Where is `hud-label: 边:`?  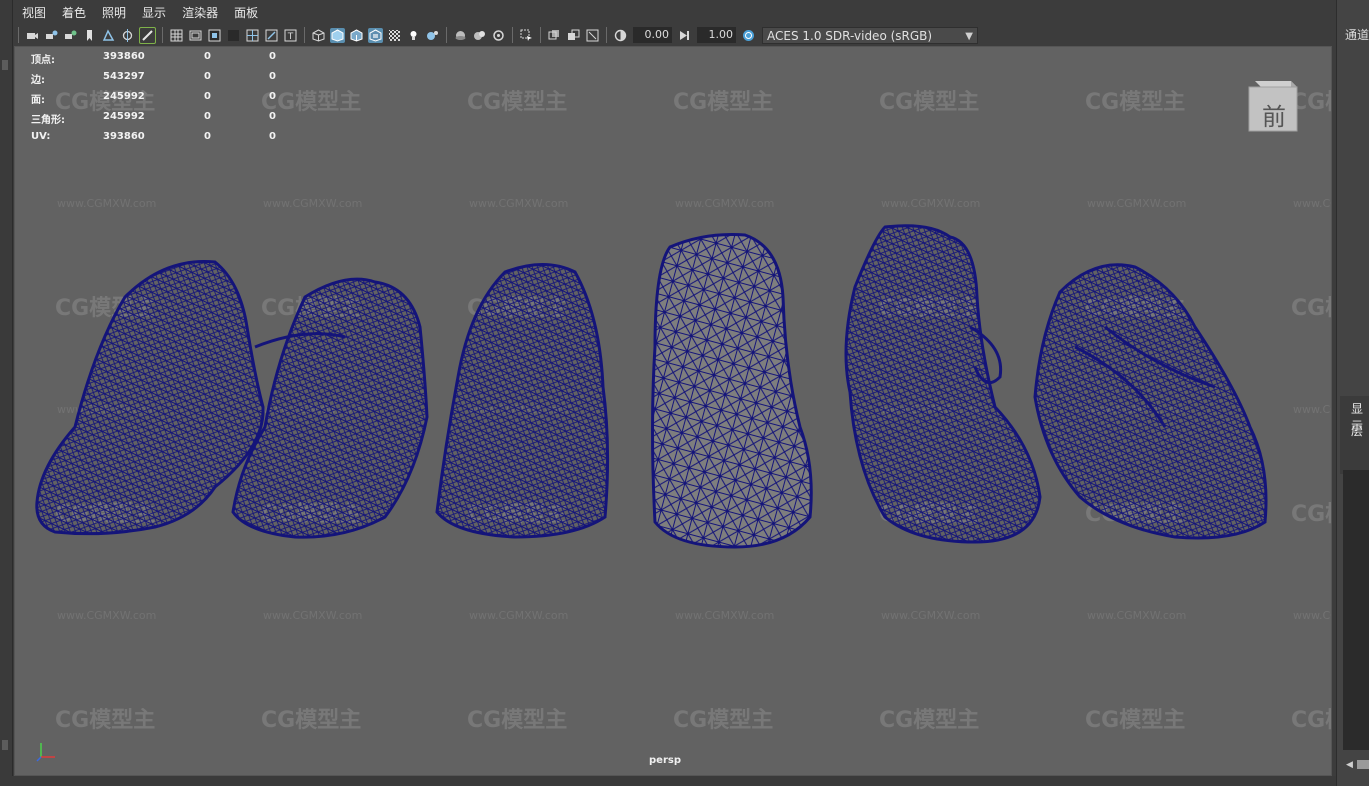
hud-label: 边: is located at coordinates (38, 80).